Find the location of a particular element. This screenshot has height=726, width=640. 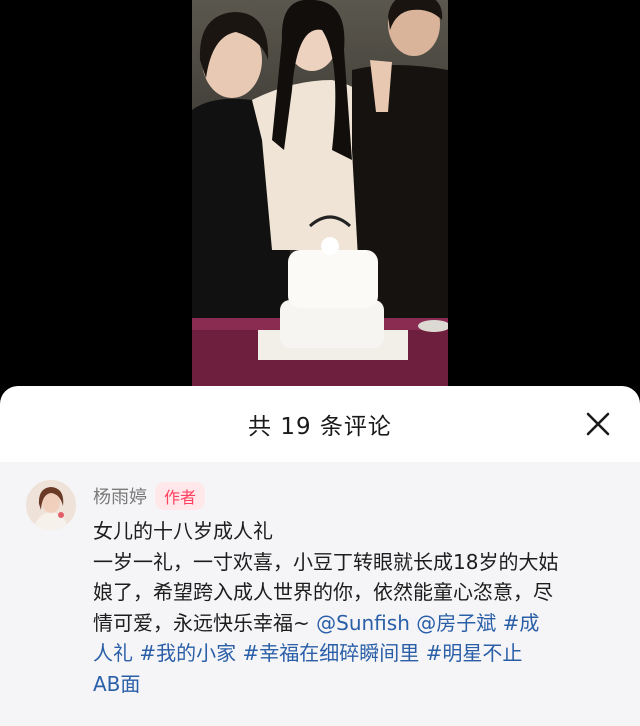

comments-header: 共 19 条评论 is located at coordinates (320, 424).